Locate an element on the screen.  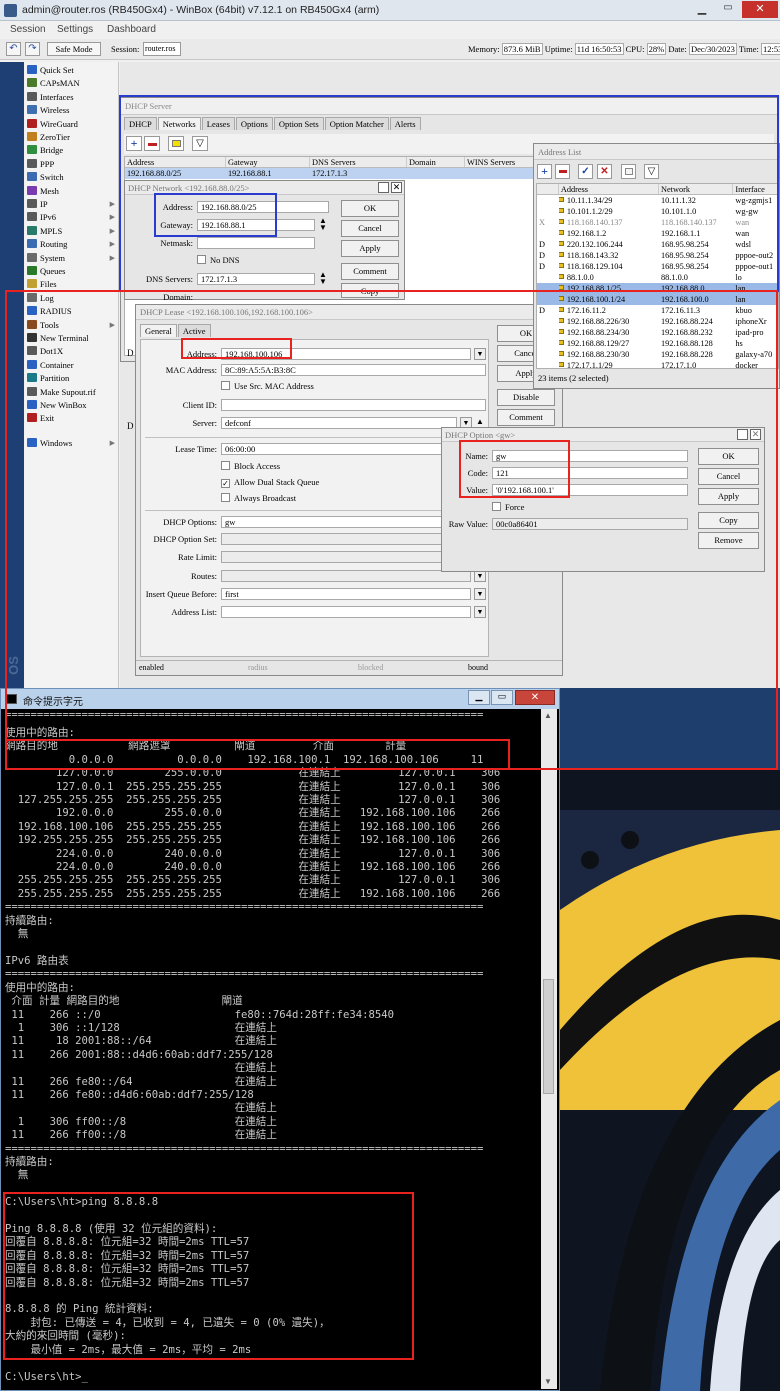
uptime-value: 11d 16:50:53 is located at coordinates (599, 49).